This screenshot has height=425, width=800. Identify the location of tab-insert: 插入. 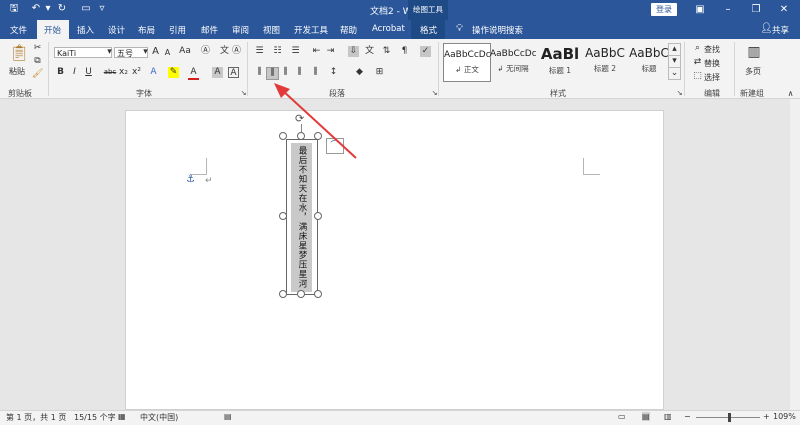
(85, 30).